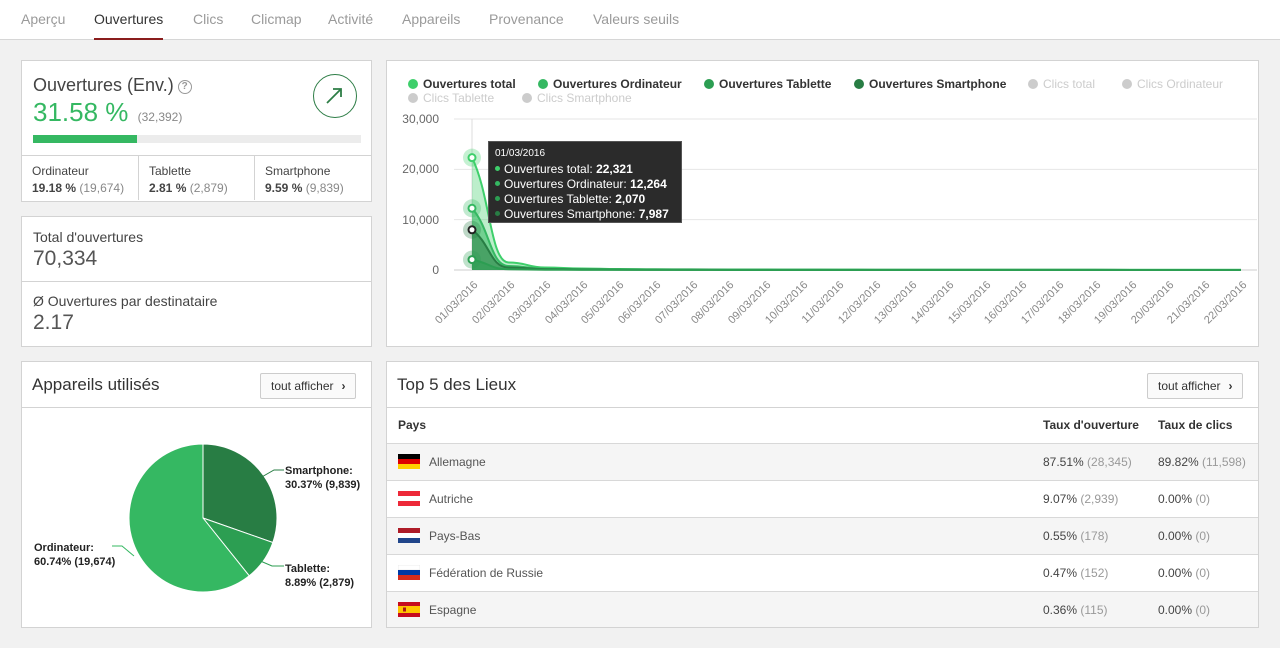 This screenshot has height=648, width=1280. What do you see at coordinates (453, 610) in the screenshot?
I see `country-name: Espagne` at bounding box center [453, 610].